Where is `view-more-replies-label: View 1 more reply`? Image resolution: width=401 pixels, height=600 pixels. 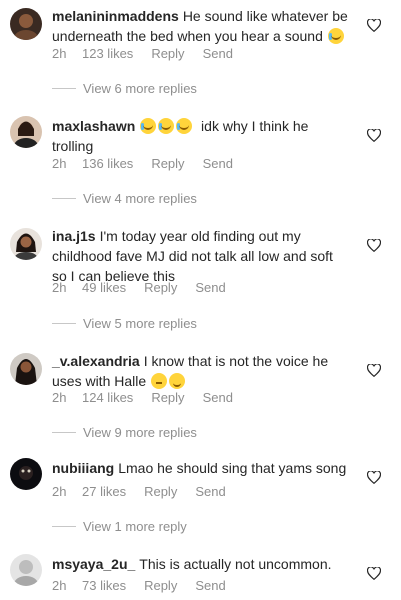
view-more-replies-label: View 1 more reply is located at coordinates (135, 526).